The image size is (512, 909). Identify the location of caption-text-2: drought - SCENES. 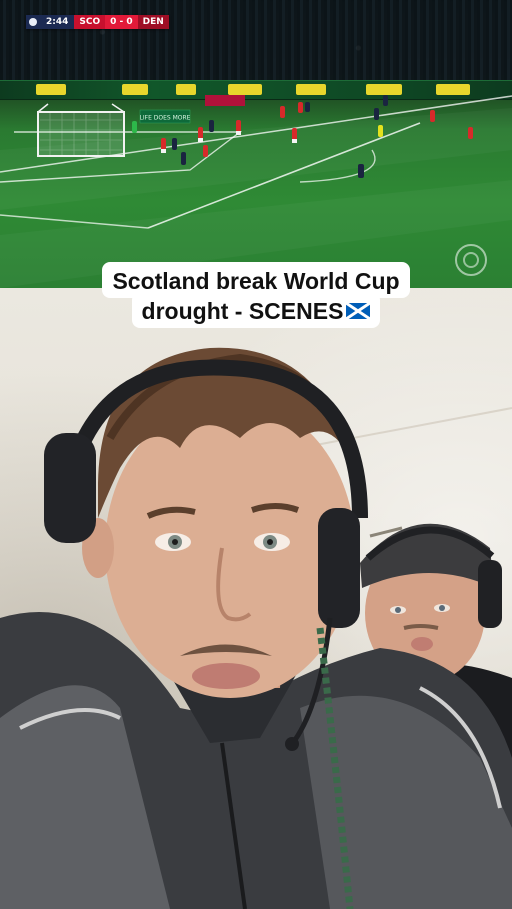
(242, 311).